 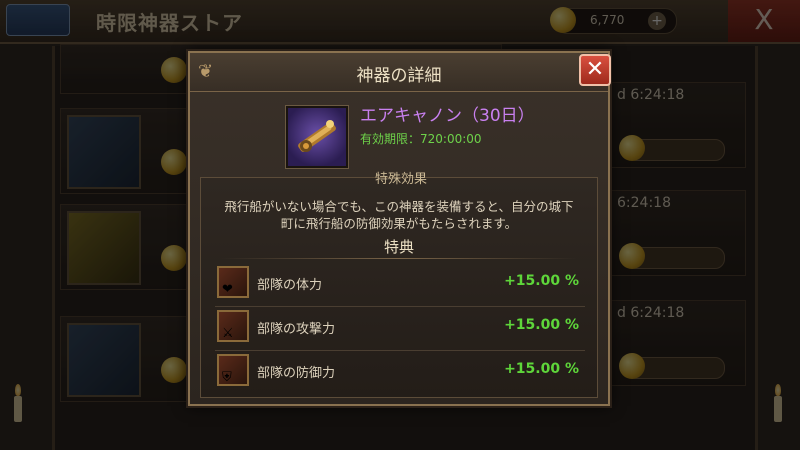 I want to click on troop-health-icon: ❤, so click(x=233, y=282).